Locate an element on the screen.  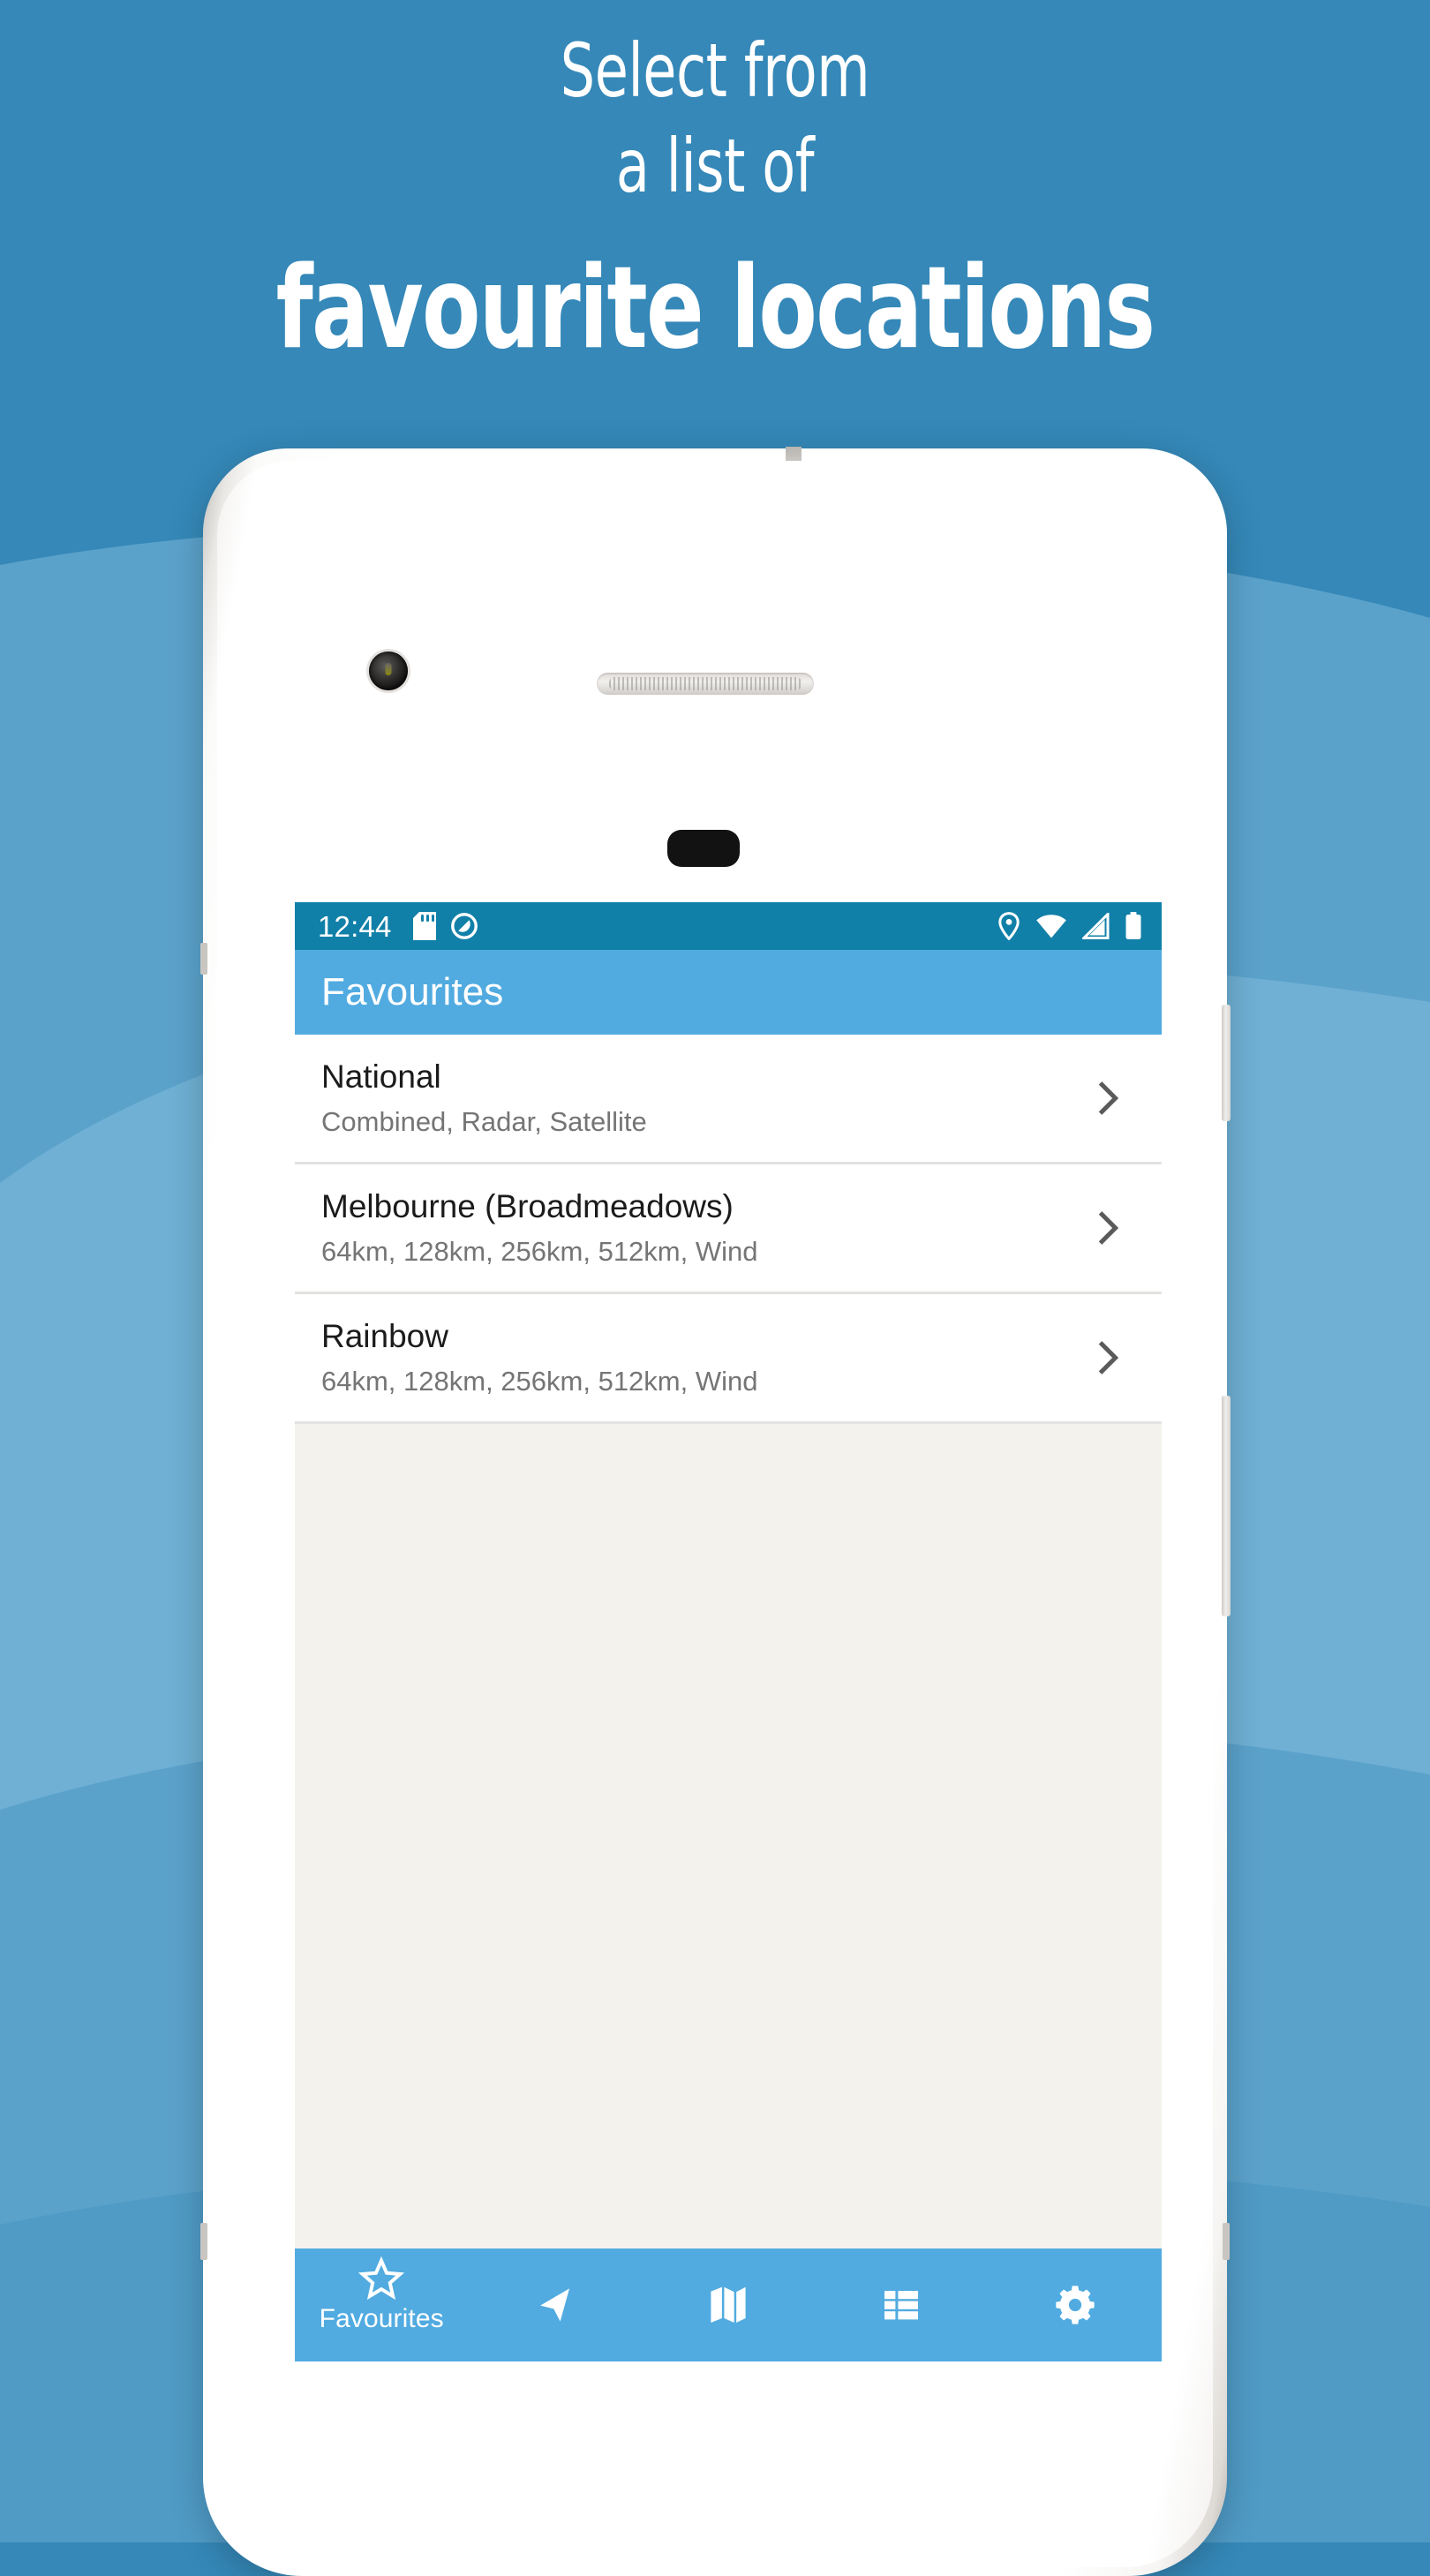
nav-item-favourites: Favourites is located at coordinates (381, 2301).